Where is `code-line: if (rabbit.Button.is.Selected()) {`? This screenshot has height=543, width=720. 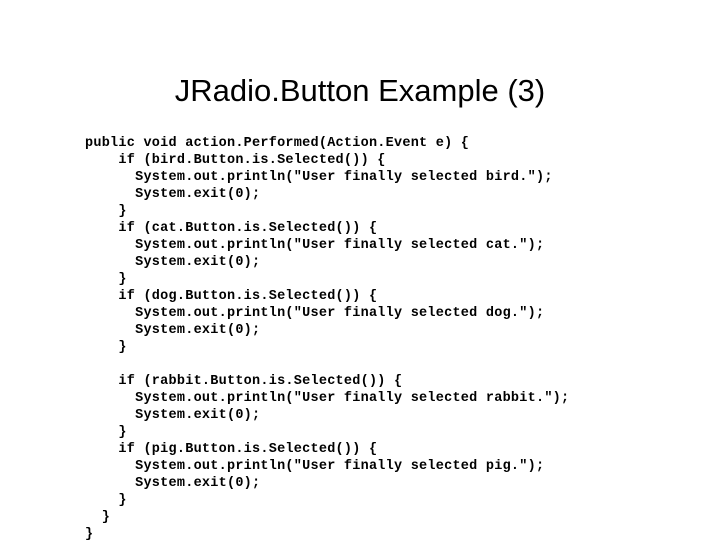
code-line: if (rabbit.Button.is.Selected()) { is located at coordinates (244, 381).